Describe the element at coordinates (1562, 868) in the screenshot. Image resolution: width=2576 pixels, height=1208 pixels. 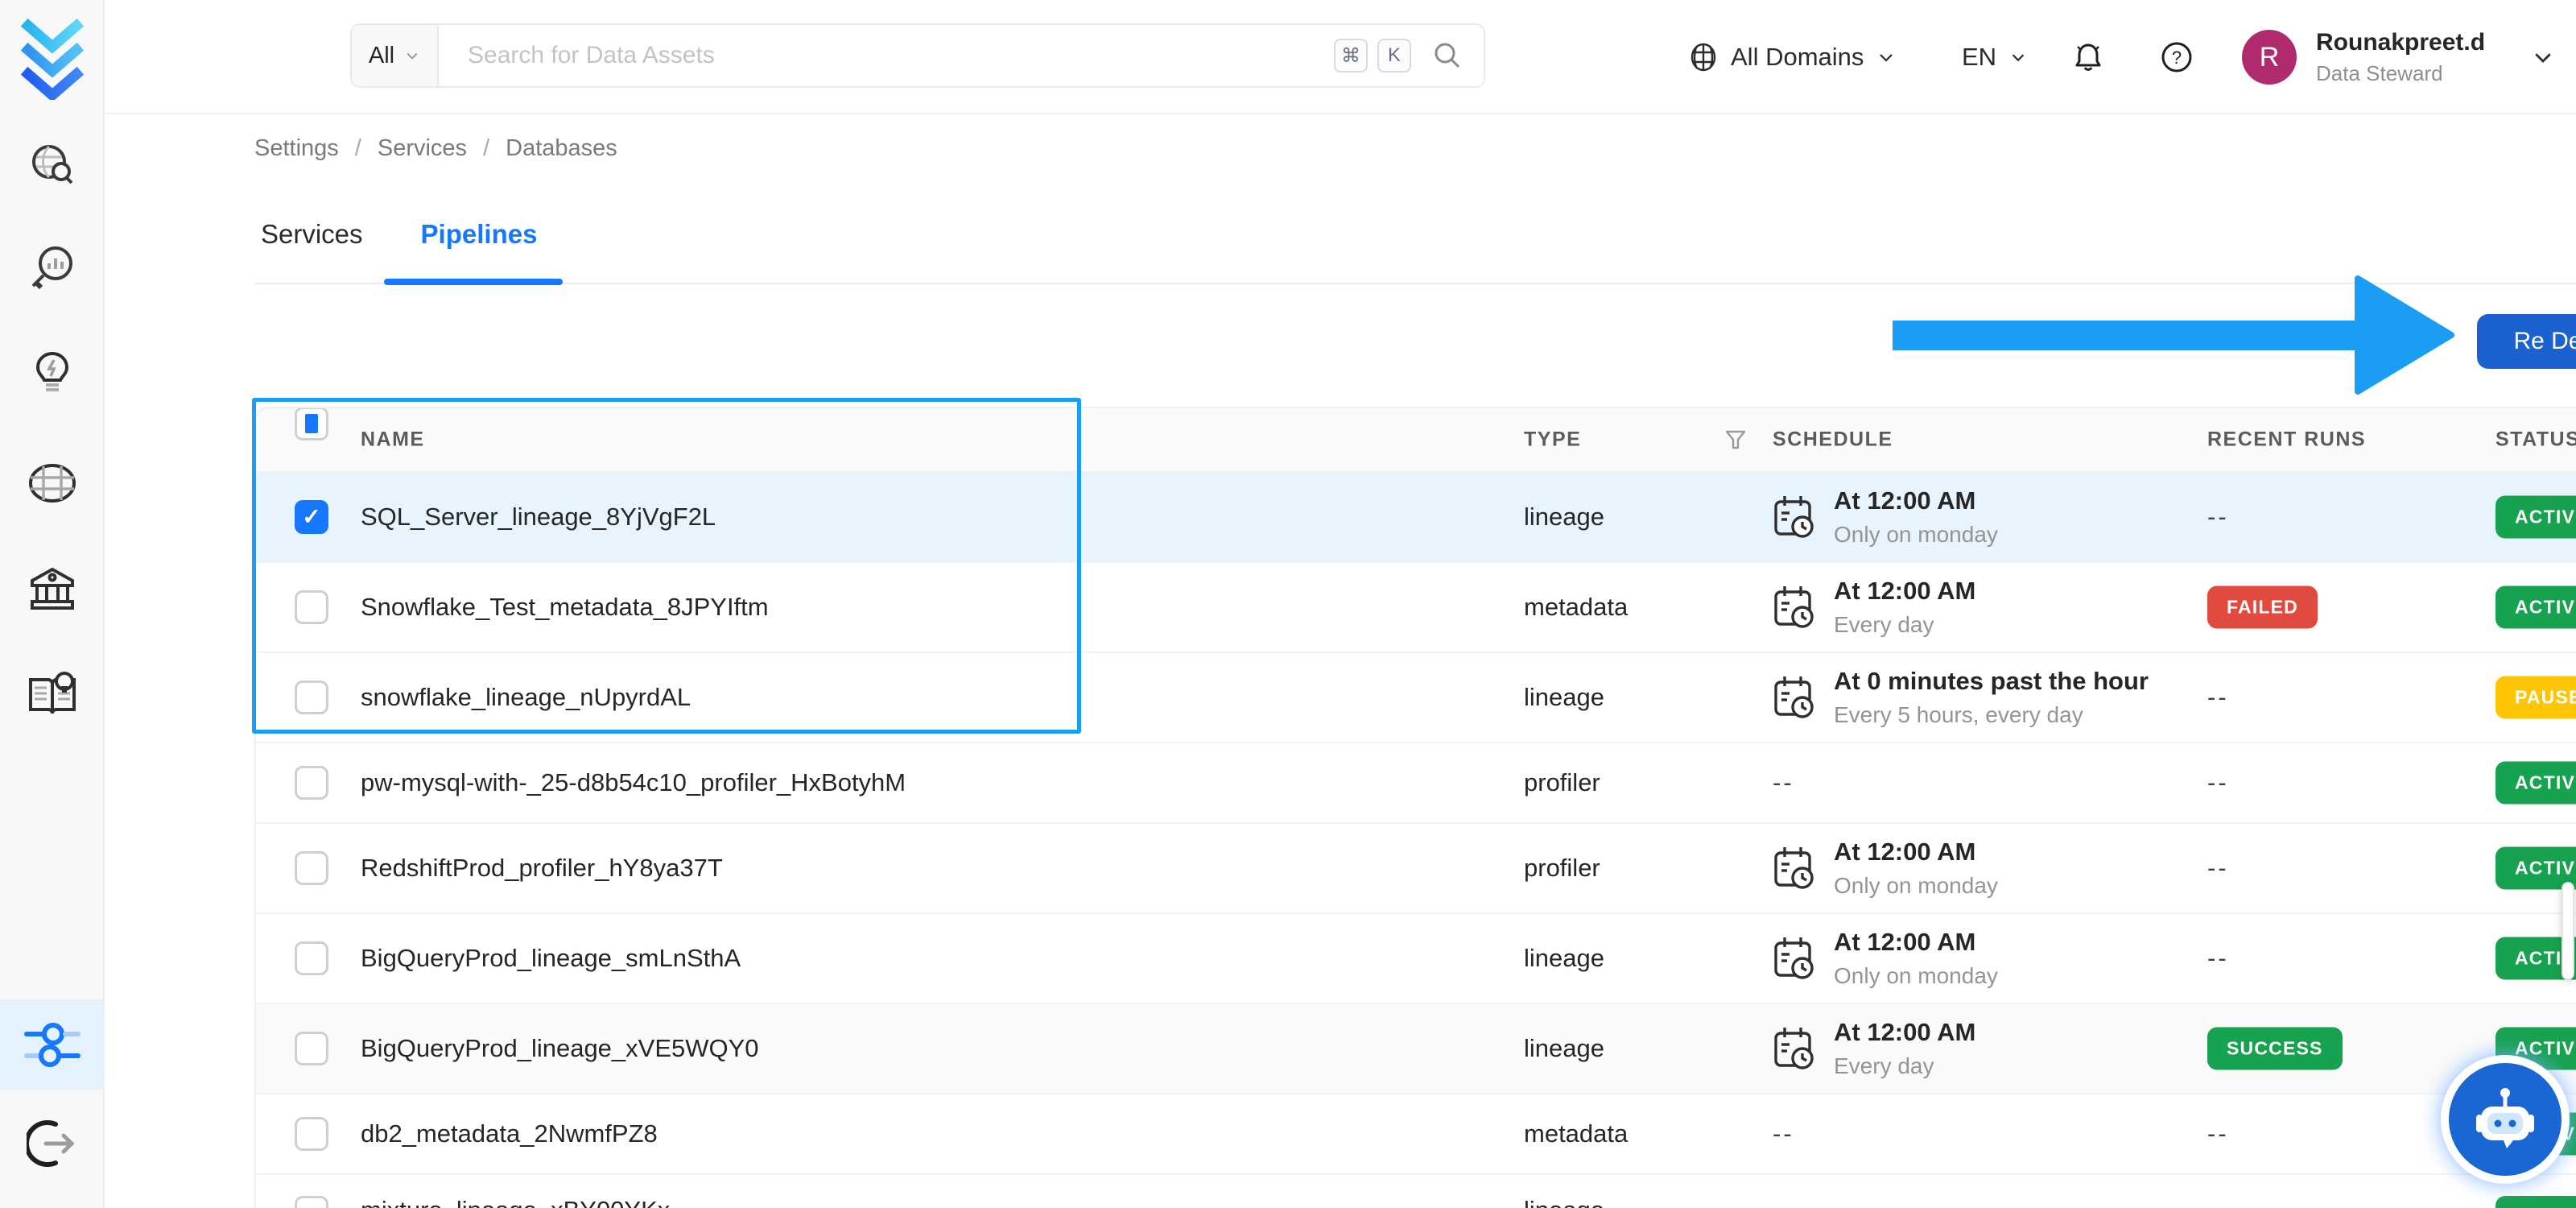
I see `pipeline-type: profiler` at that location.